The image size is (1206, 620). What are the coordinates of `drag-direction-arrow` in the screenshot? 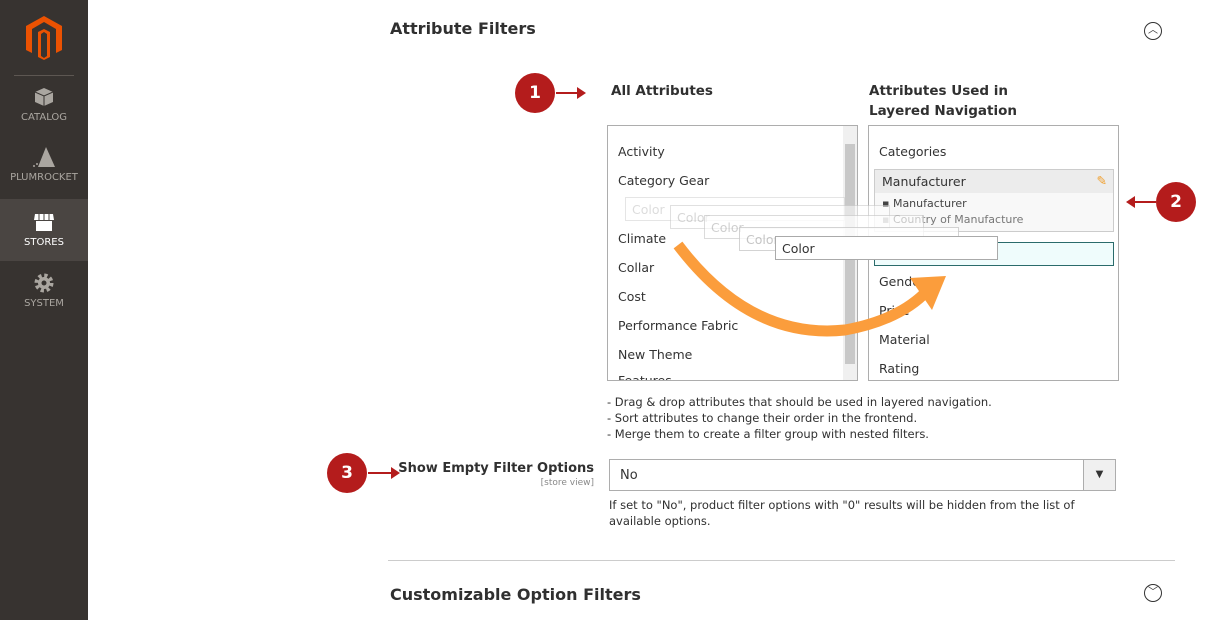 It's located at (809, 289).